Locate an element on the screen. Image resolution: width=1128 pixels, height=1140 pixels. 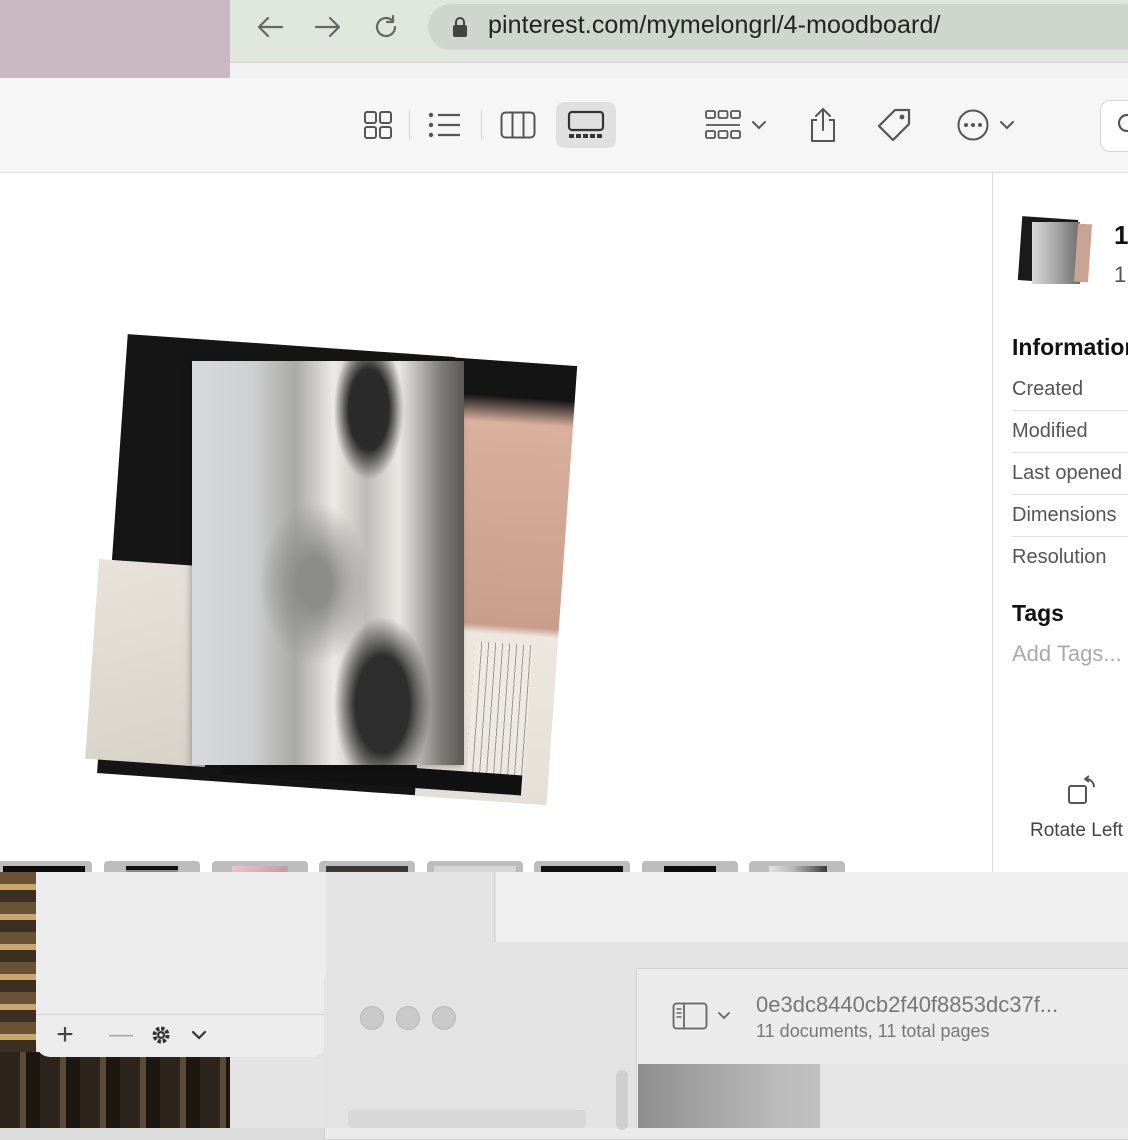
browser-content-strip is located at coordinates (679, 70).